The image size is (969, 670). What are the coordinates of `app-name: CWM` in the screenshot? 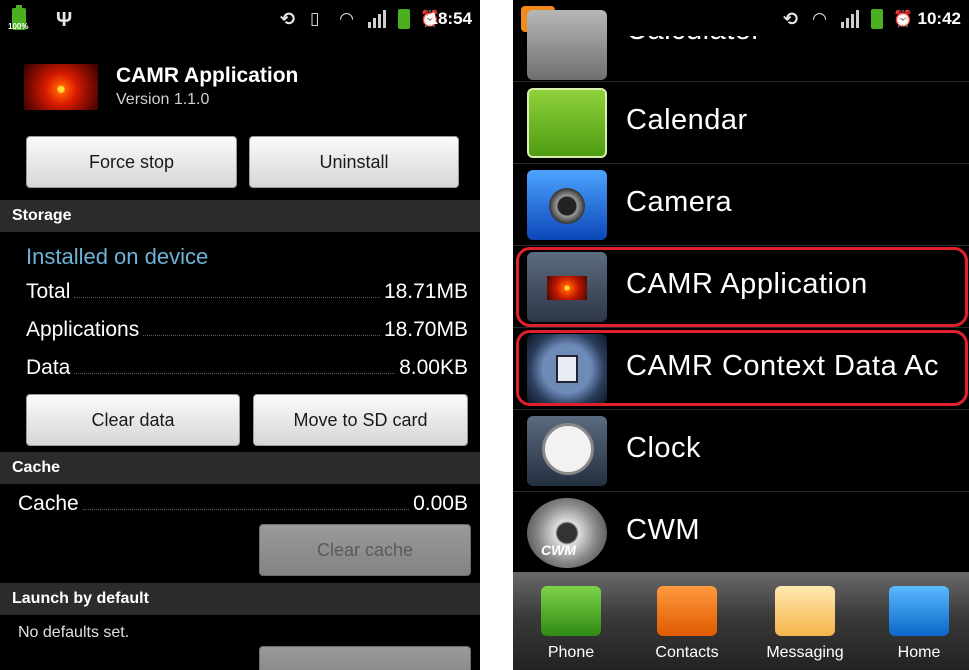 It's located at (663, 530).